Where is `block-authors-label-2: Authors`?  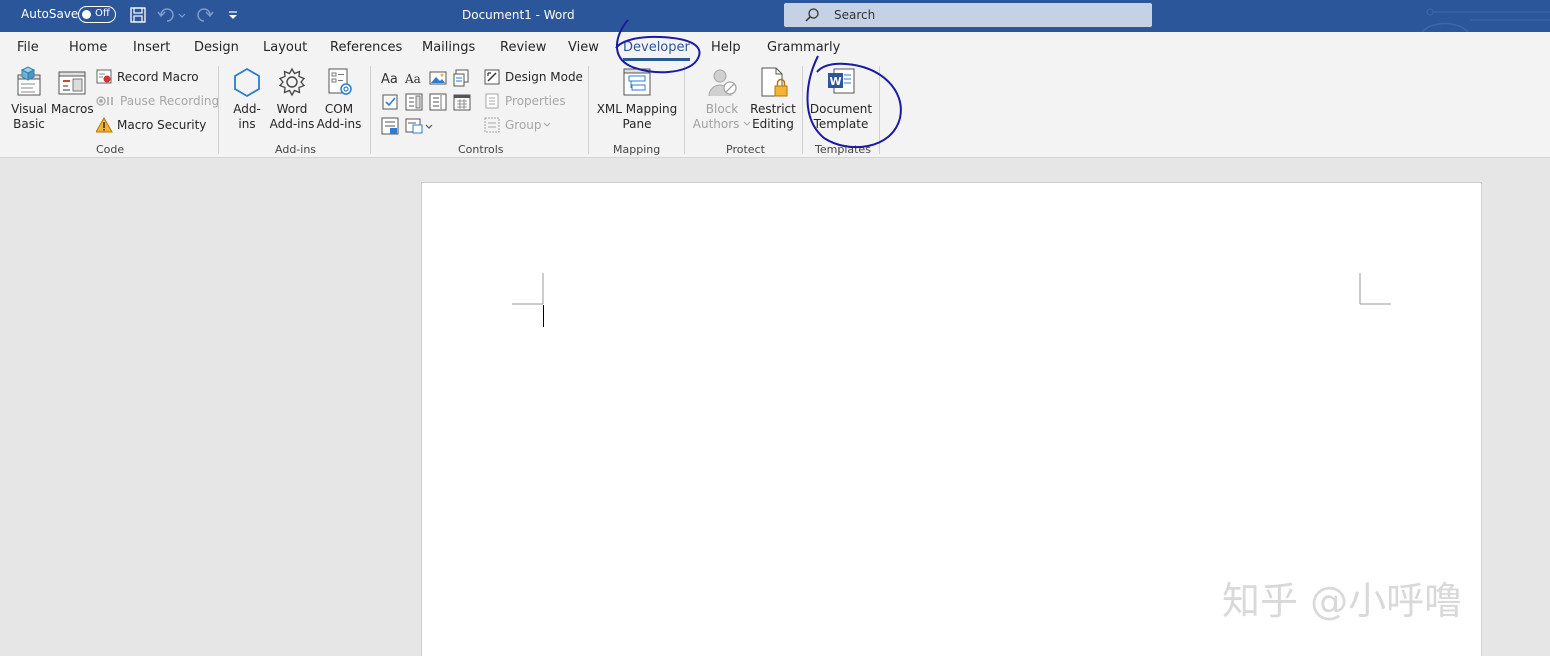
block-authors-label-2: Authors is located at coordinates (716, 124).